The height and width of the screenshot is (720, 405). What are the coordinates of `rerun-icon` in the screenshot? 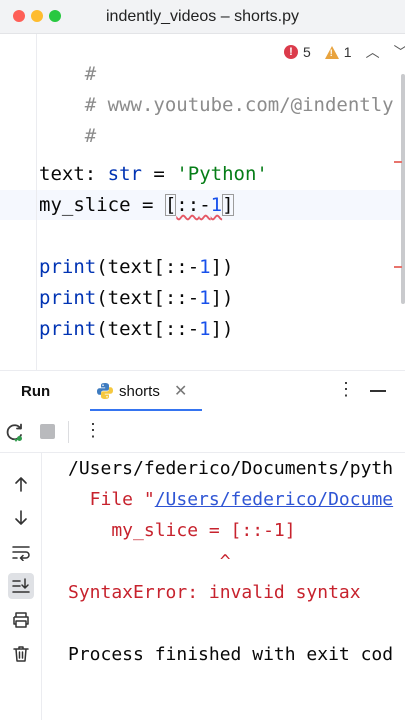 It's located at (15, 432).